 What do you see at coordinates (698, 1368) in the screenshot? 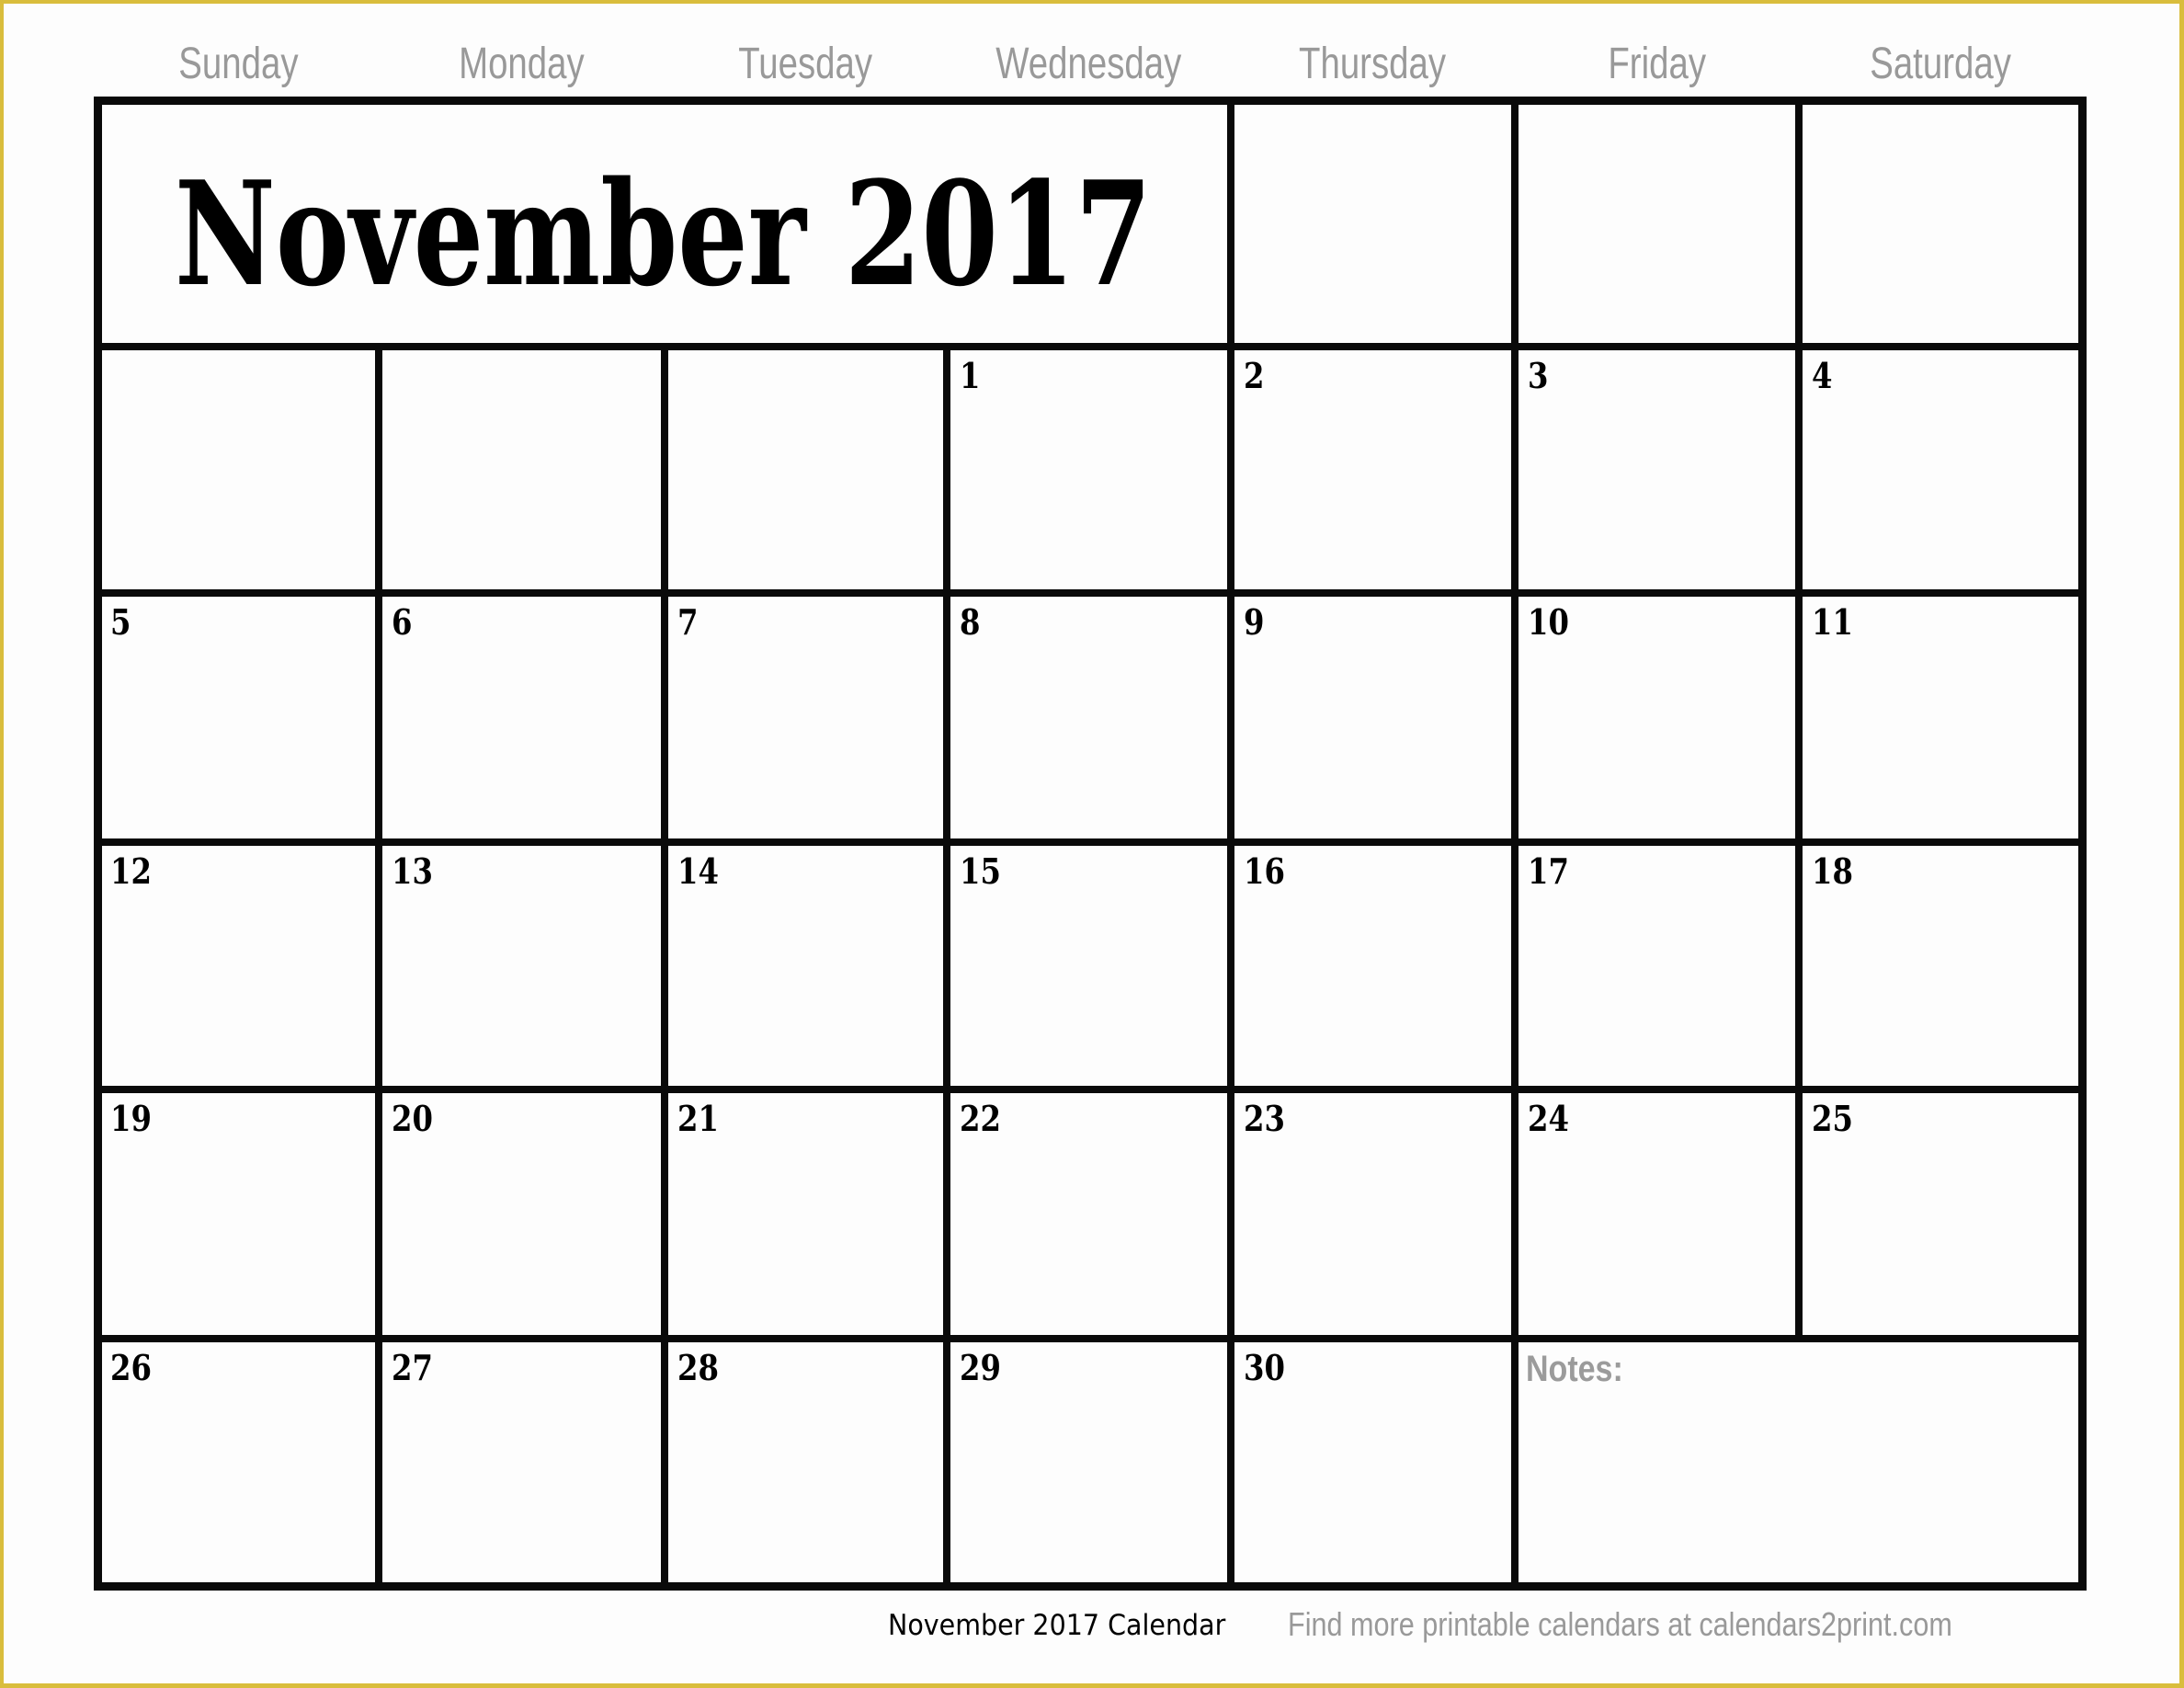
I see `day-number: 28` at bounding box center [698, 1368].